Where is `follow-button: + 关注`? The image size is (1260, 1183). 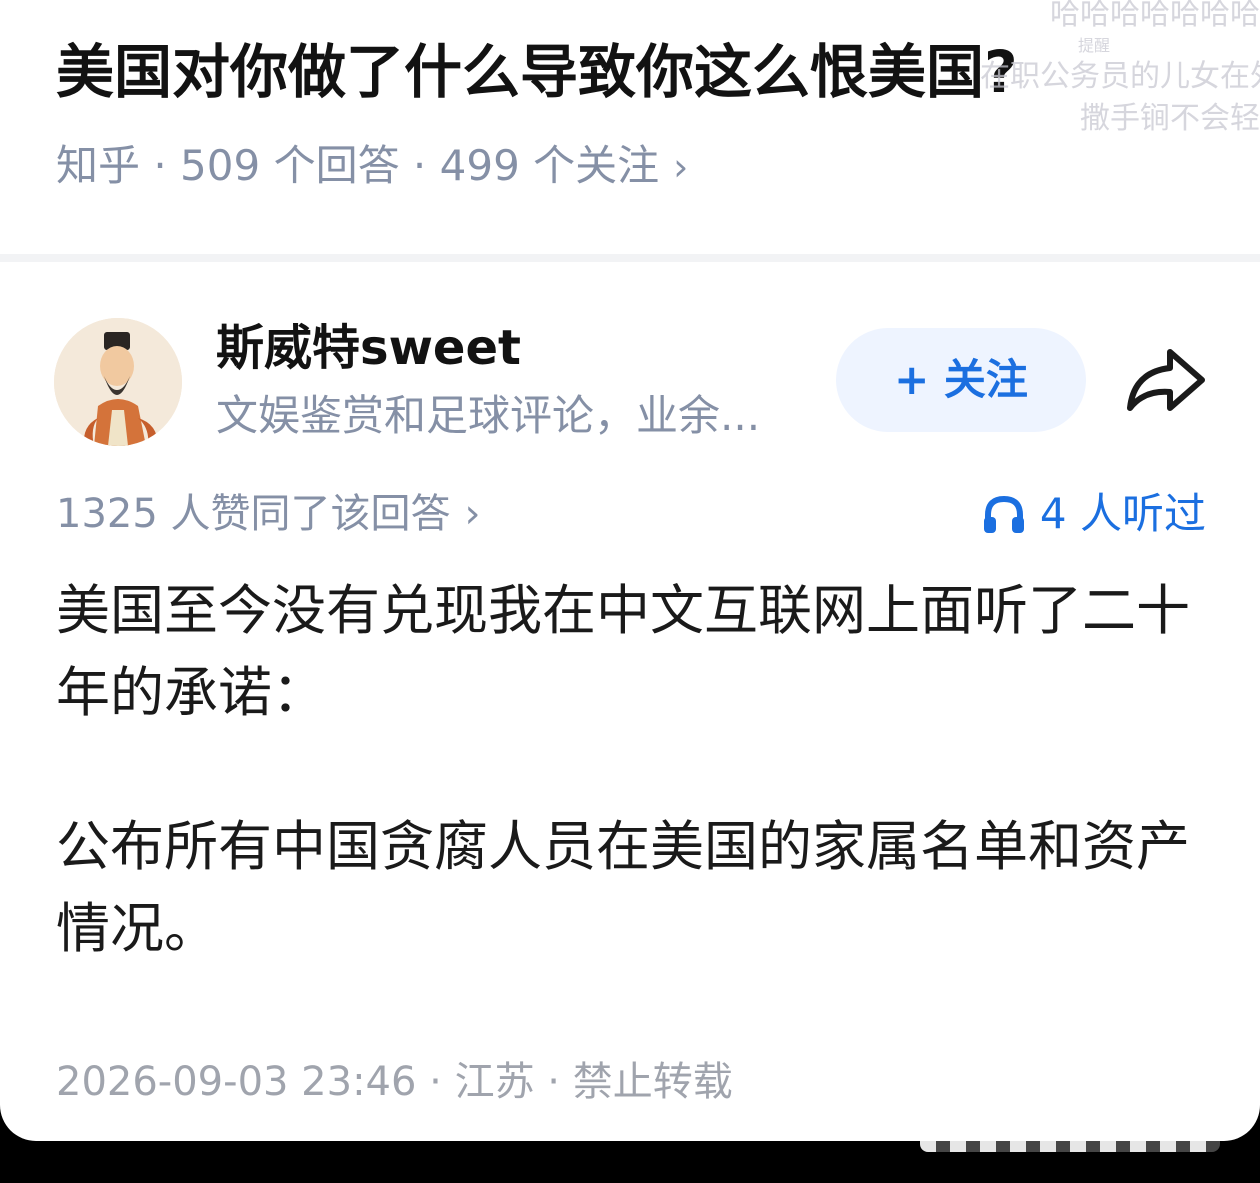
follow-button: + 关注 is located at coordinates (961, 380).